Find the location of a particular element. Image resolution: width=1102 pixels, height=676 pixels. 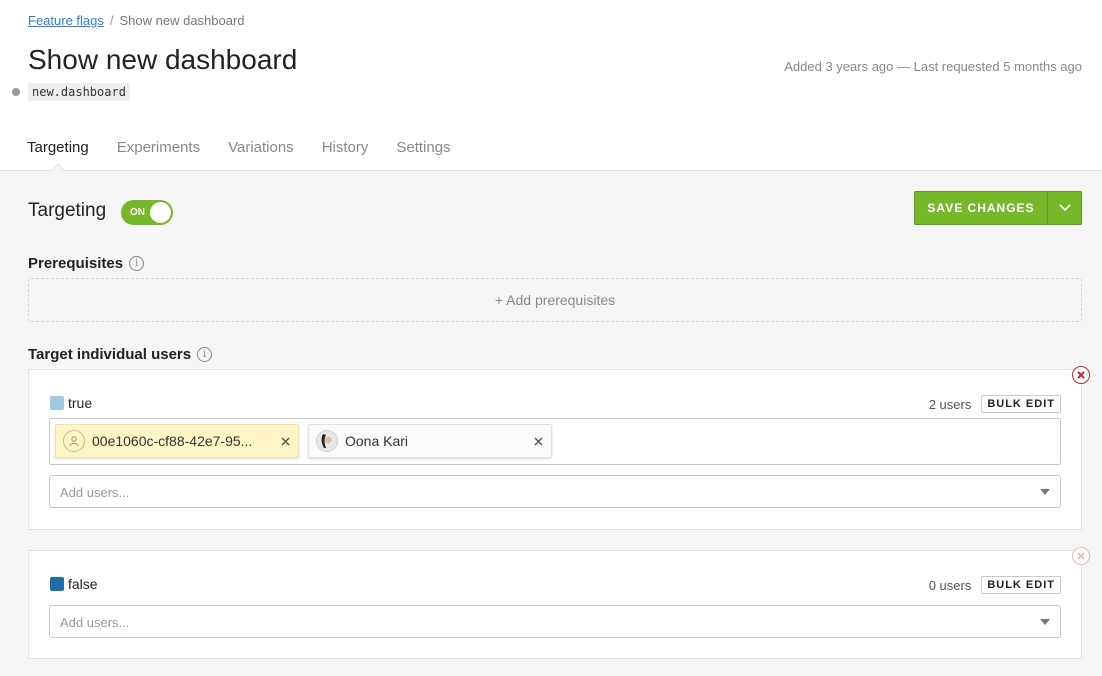

variation-label-row: true is located at coordinates (71, 403).